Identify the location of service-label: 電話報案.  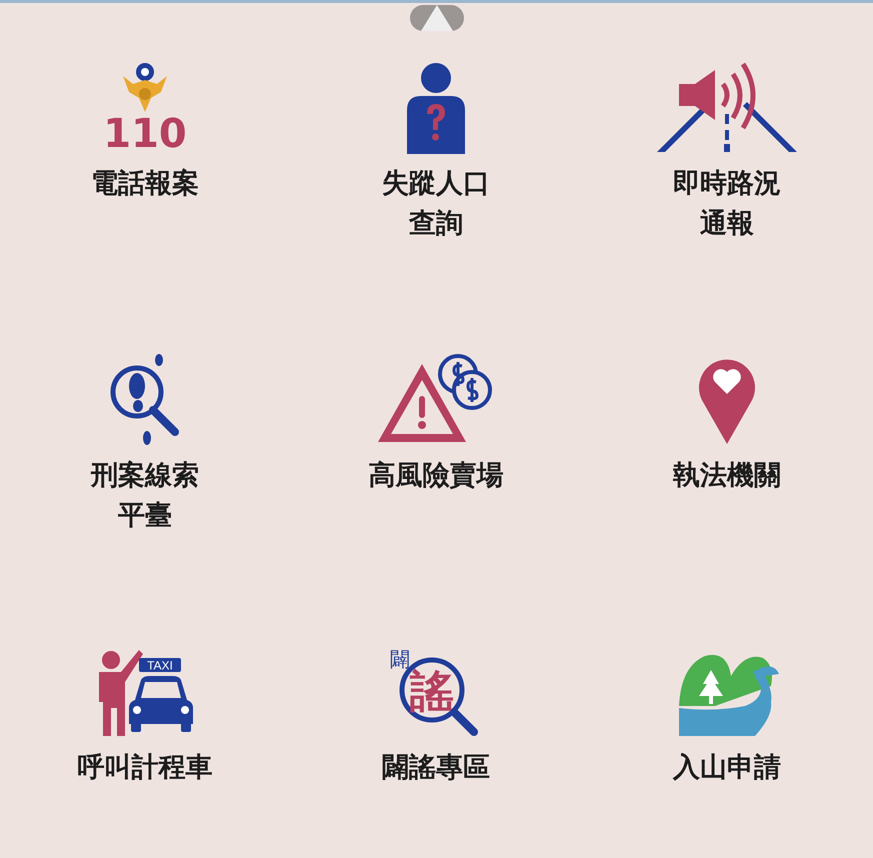
(145, 184).